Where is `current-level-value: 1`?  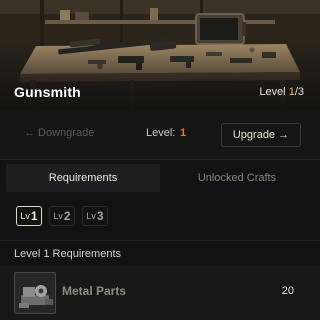 current-level-value: 1 is located at coordinates (183, 133).